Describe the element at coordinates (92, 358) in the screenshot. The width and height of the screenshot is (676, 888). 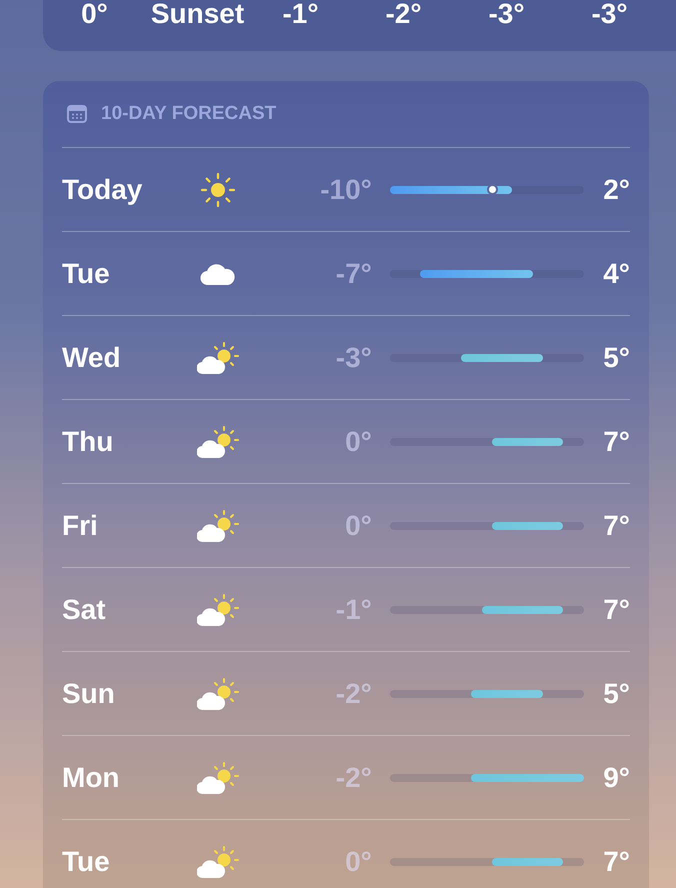
I see `day-label: Wed` at that location.